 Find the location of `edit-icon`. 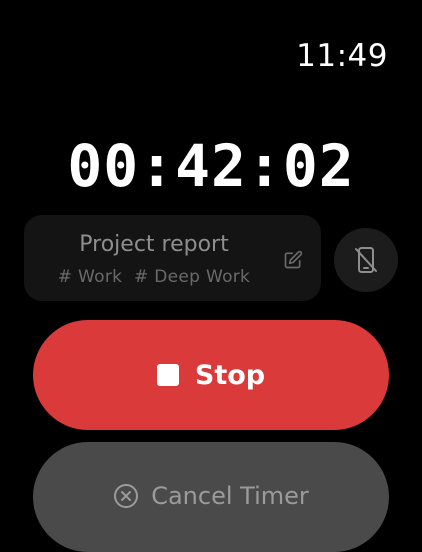

edit-icon is located at coordinates (293, 260).